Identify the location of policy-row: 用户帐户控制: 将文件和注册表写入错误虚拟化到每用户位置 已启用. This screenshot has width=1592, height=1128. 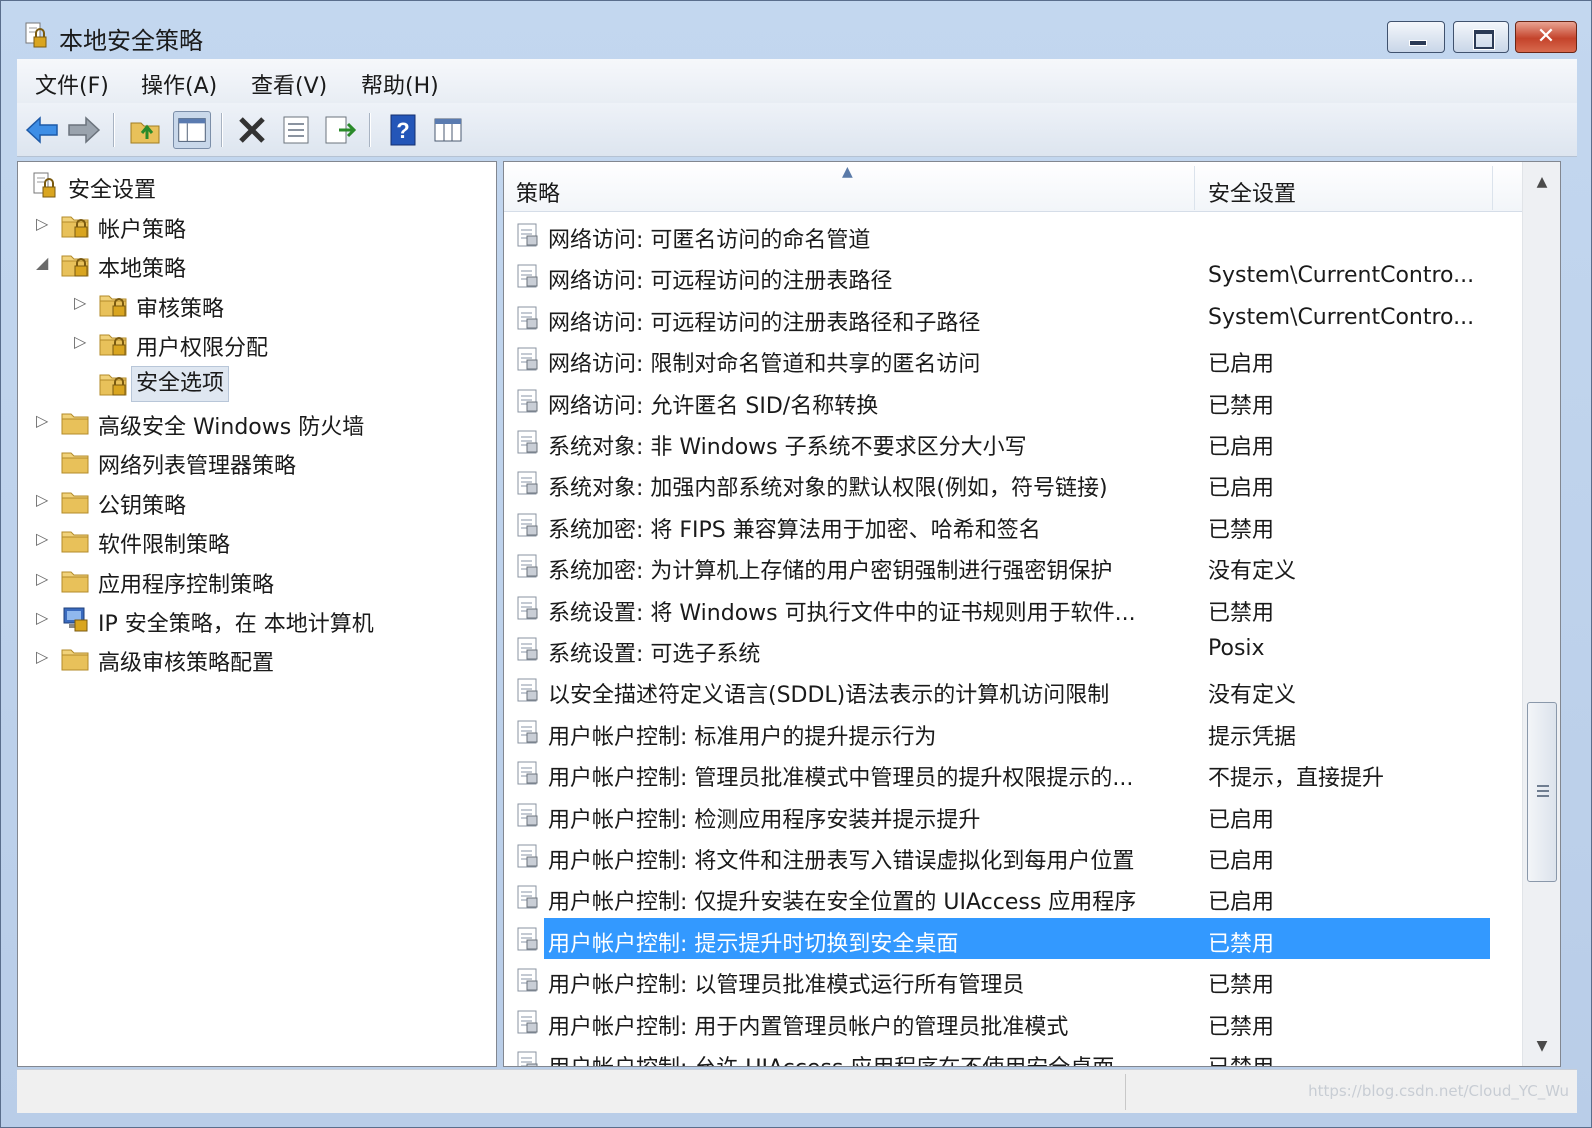
(1013, 855).